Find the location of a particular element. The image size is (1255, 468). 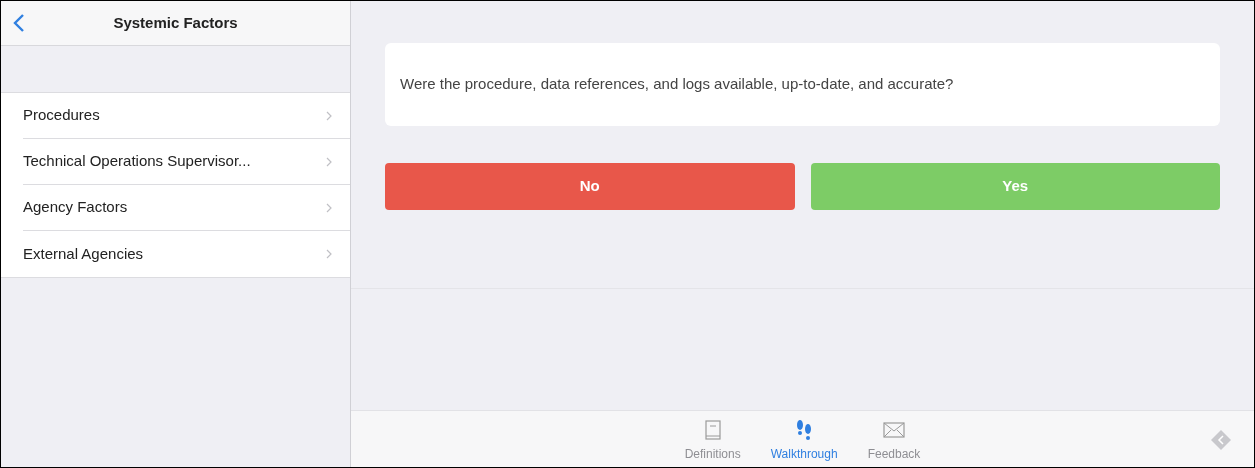

tab: Feedback is located at coordinates (894, 439).